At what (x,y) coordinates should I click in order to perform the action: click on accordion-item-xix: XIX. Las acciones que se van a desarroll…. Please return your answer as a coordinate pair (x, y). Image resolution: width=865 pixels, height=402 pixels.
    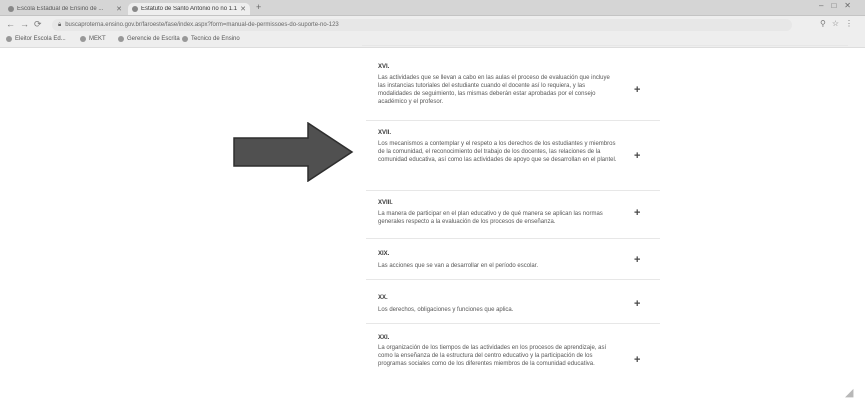
    Looking at the image, I should click on (513, 262).